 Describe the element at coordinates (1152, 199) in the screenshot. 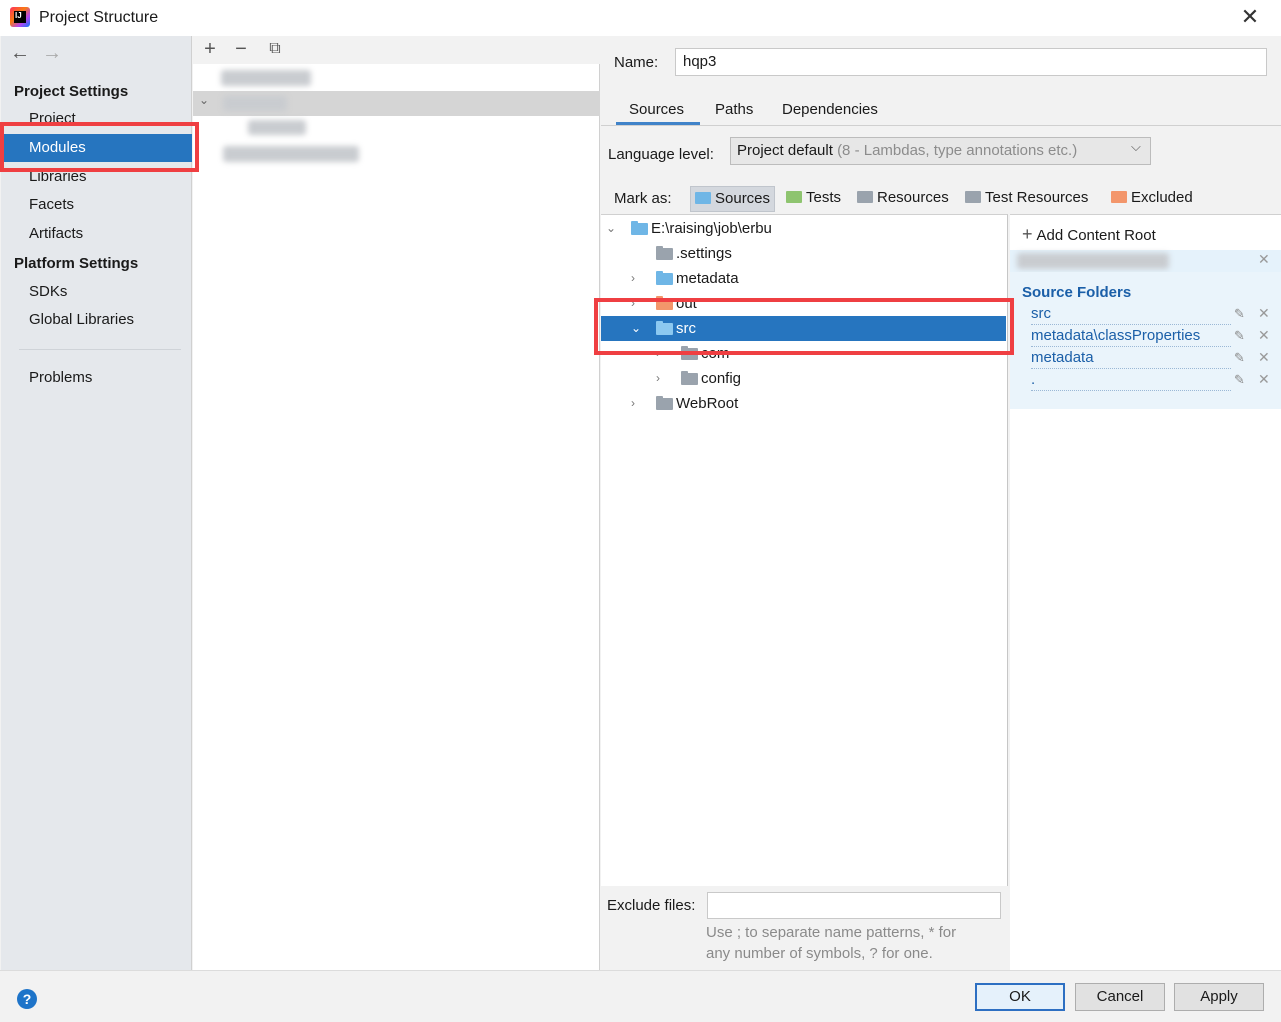

I see `mark-excluded-button: Excluded` at that location.